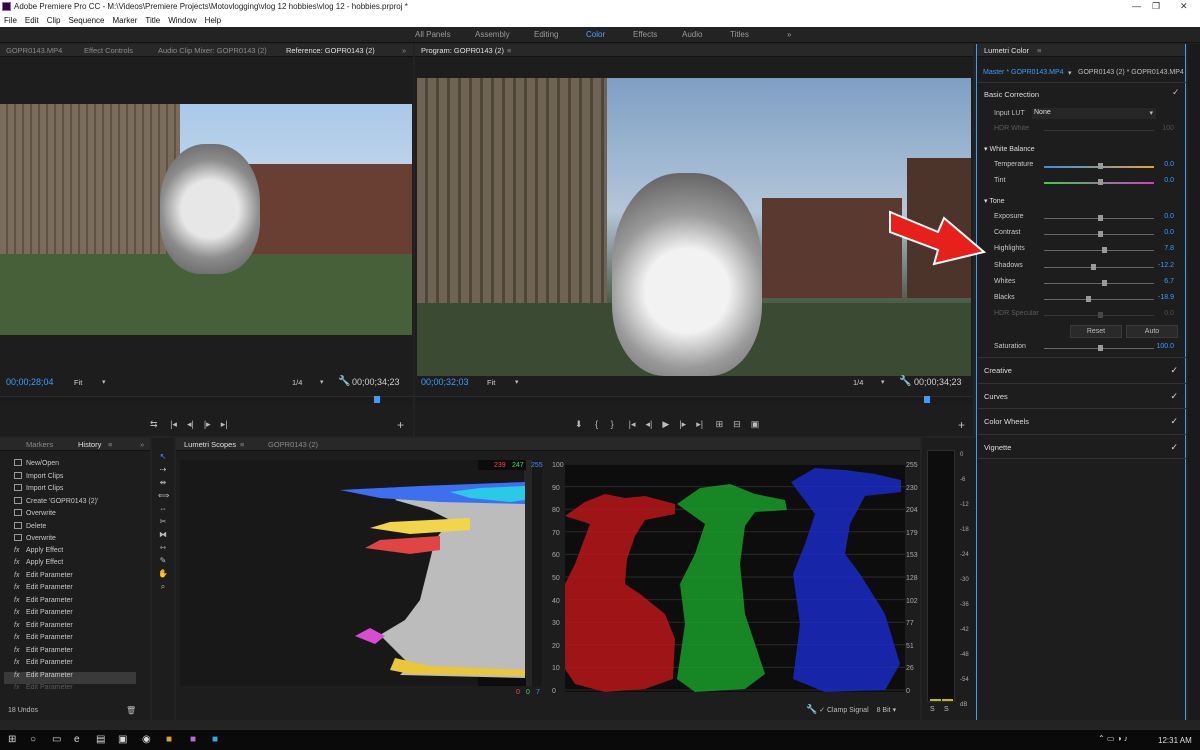 The image size is (1200, 750). I want to click on trash-icon: 🗑, so click(131, 710).